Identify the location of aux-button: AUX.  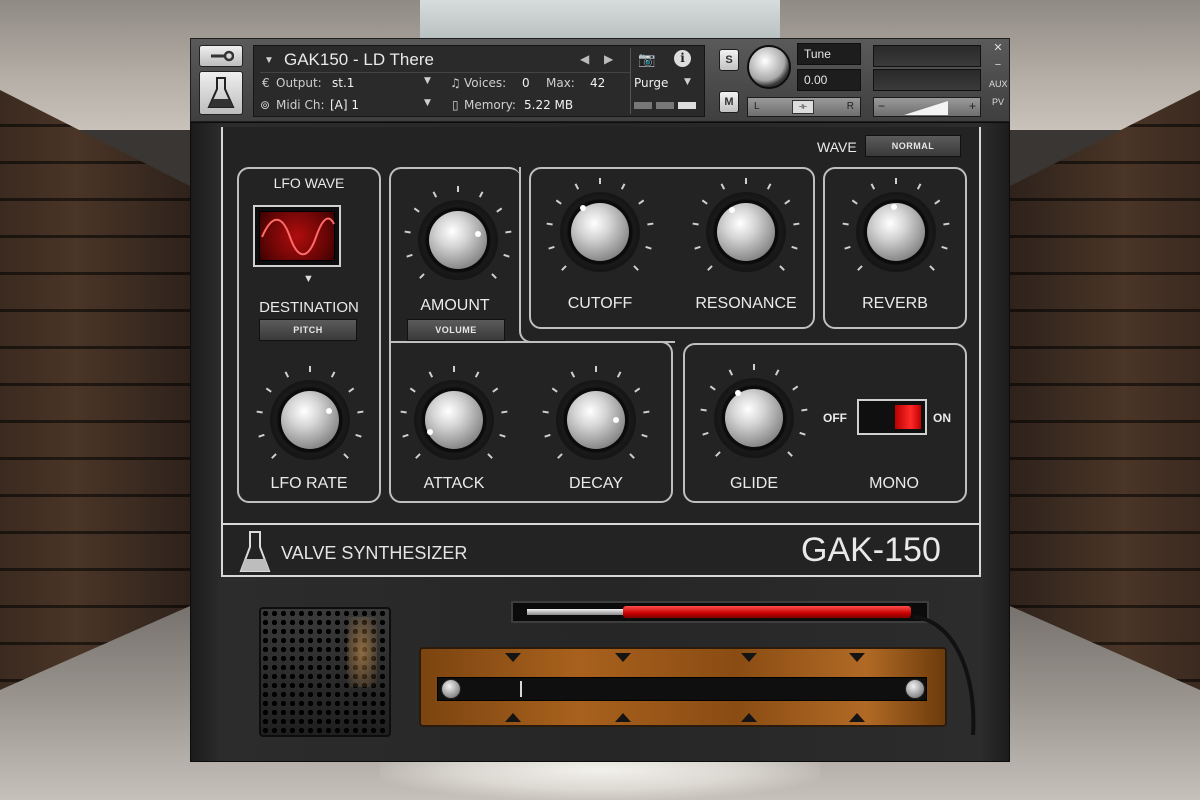
(998, 84).